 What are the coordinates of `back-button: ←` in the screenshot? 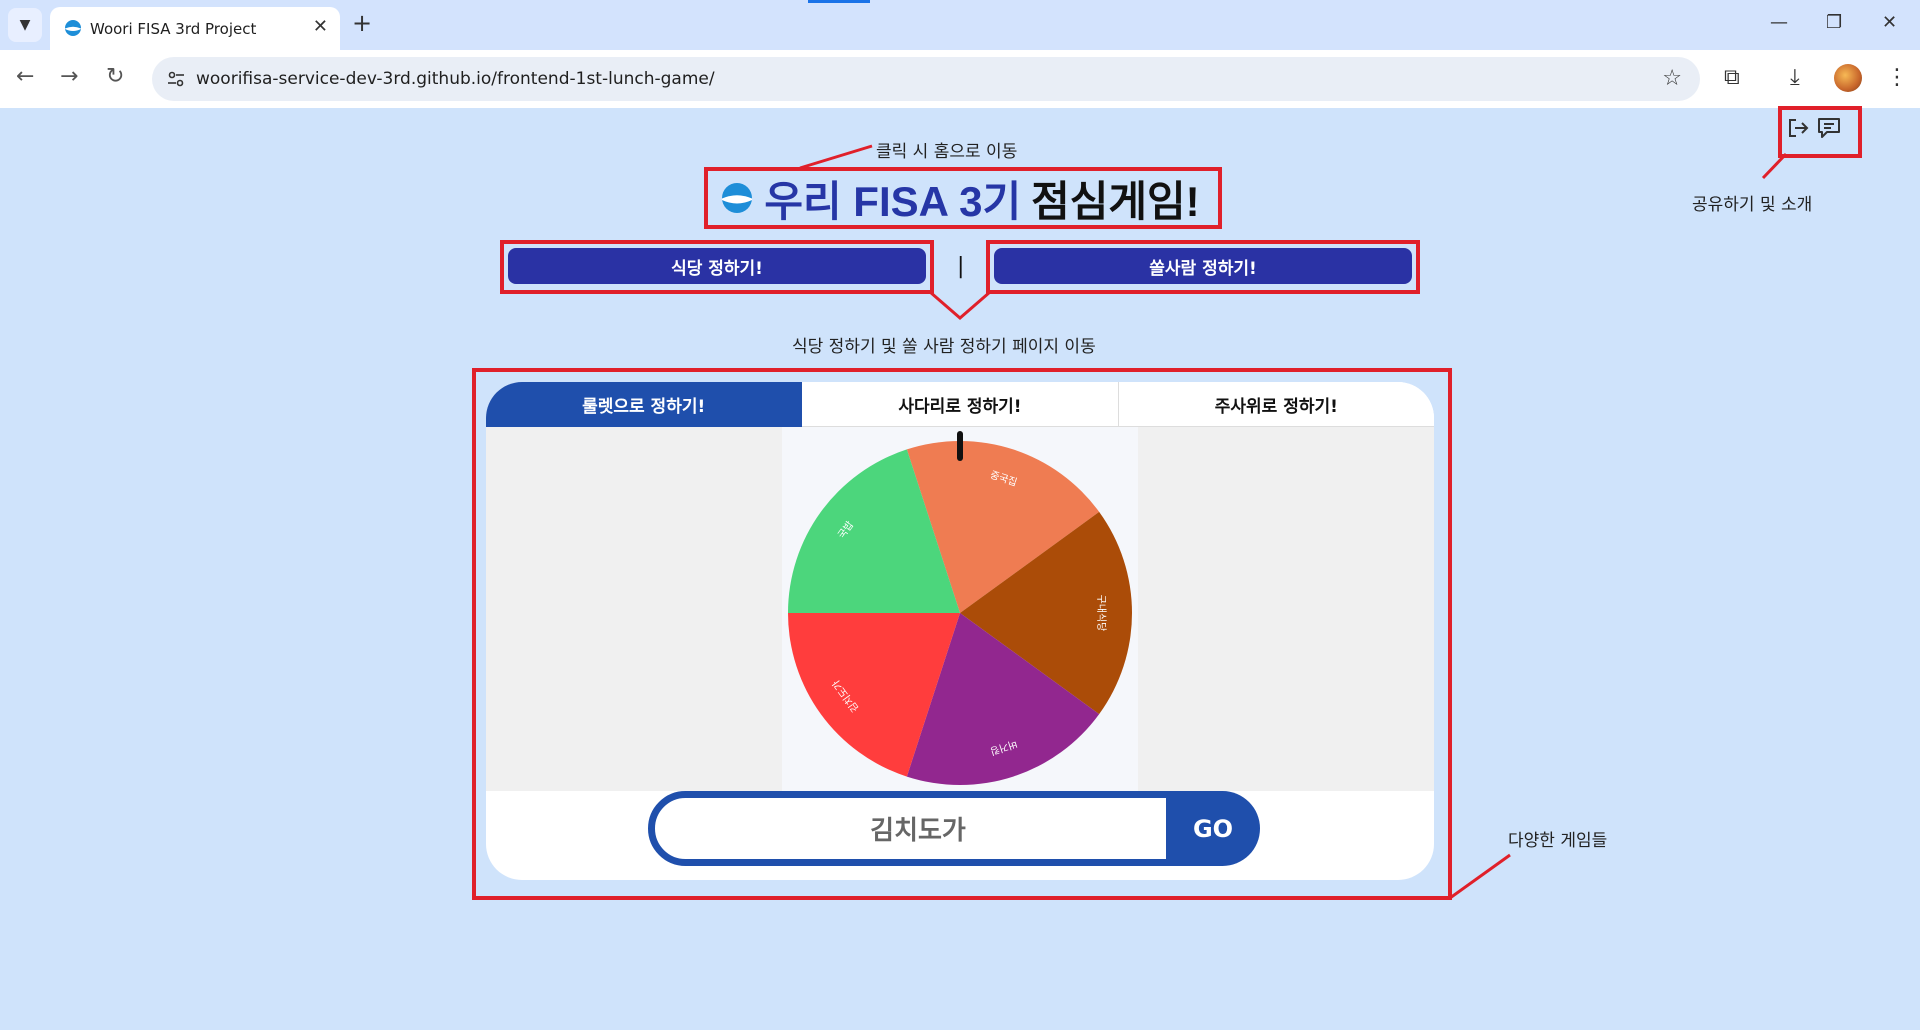 It's located at (25, 76).